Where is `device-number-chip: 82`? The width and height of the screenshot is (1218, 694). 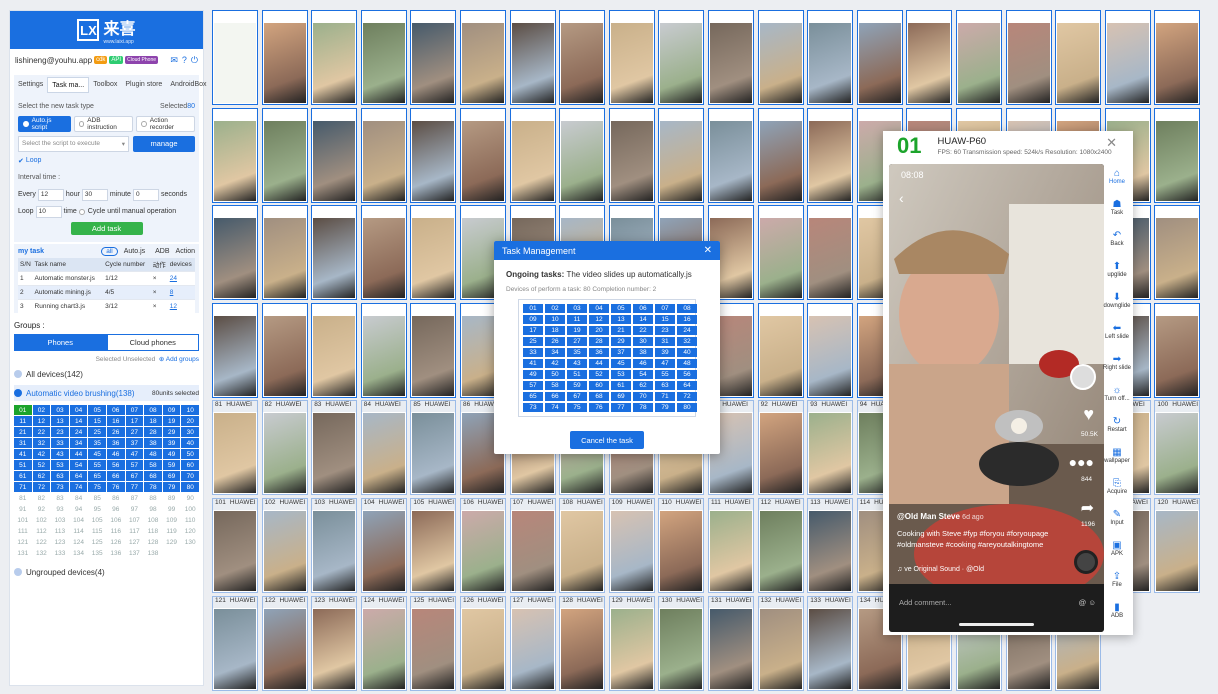
device-number-chip: 82 is located at coordinates (42, 498).